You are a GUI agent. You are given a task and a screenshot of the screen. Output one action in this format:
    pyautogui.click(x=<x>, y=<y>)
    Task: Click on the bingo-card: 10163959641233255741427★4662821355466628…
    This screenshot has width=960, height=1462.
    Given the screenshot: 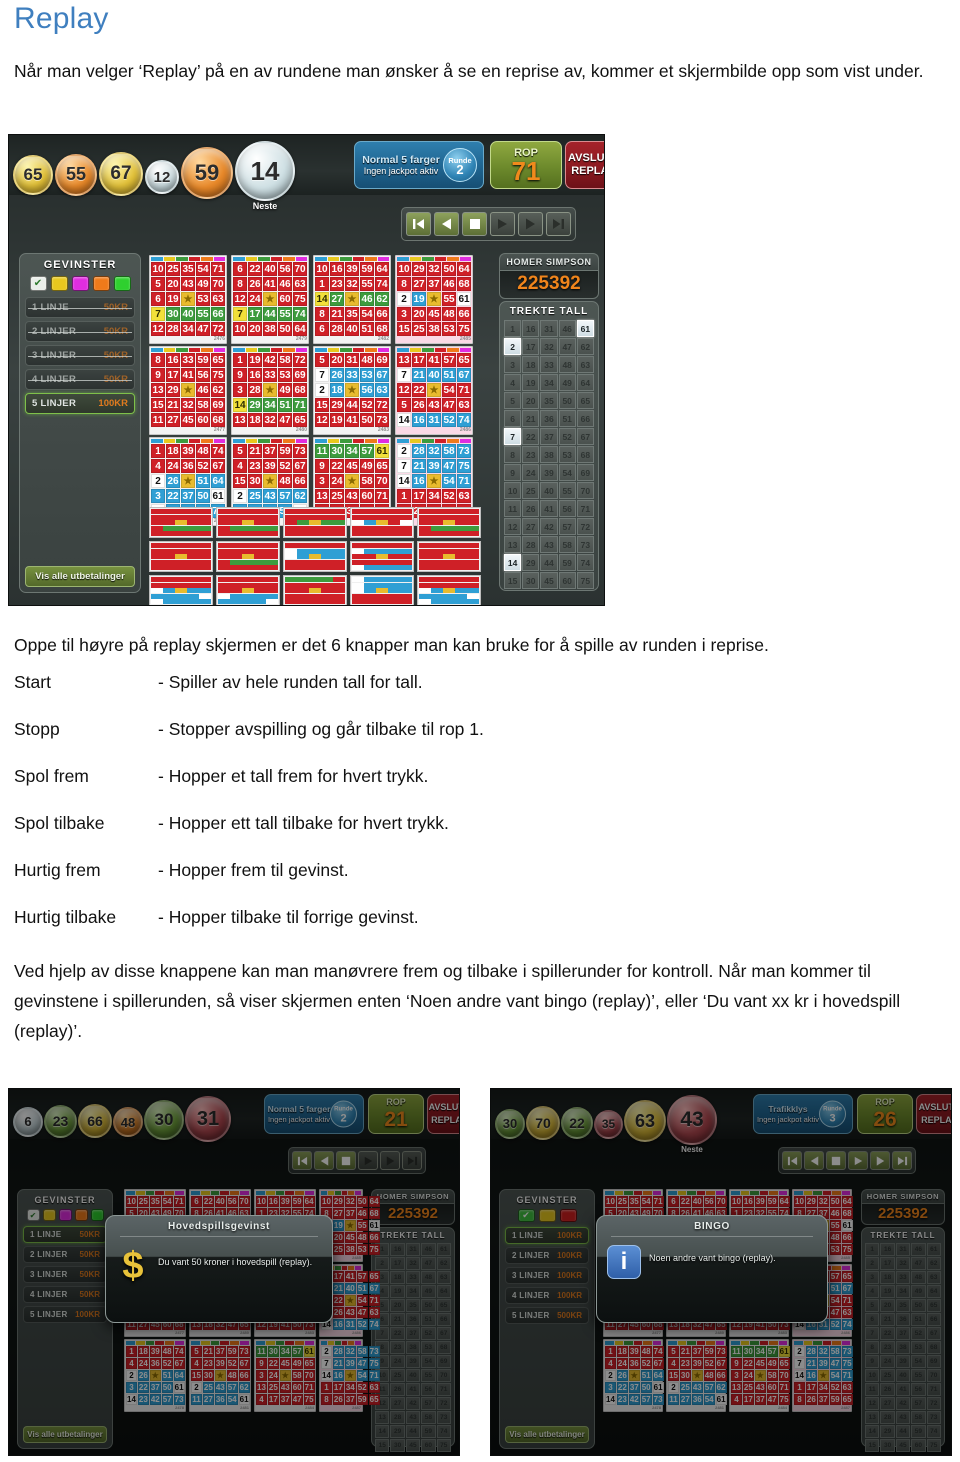 What is the action you would take?
    pyautogui.click(x=352, y=299)
    